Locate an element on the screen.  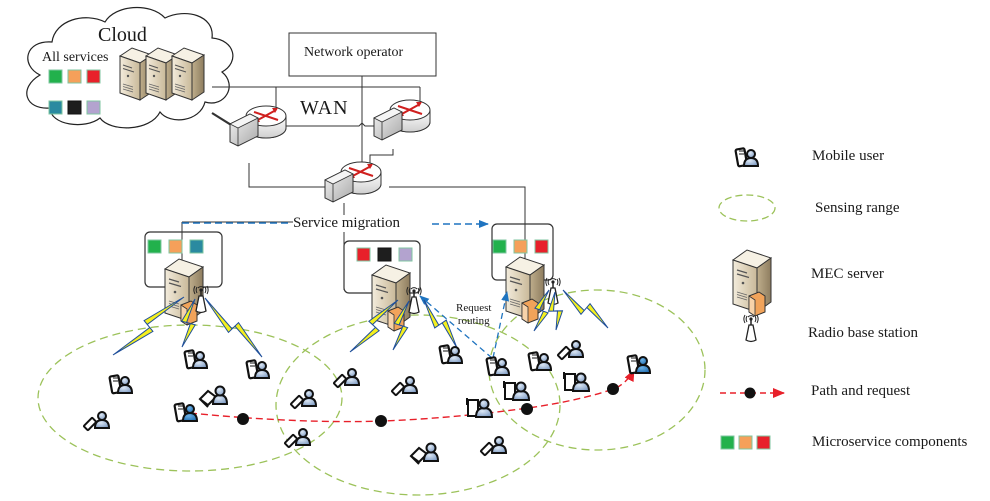
service-migration-label: Service migration is located at coordinates (347, 223).